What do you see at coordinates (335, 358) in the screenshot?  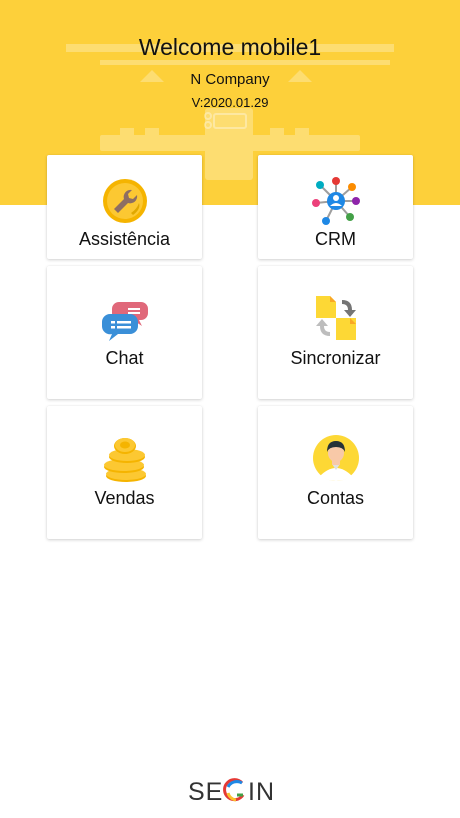 I see `menu-label-sincronizar: Sincronizar` at bounding box center [335, 358].